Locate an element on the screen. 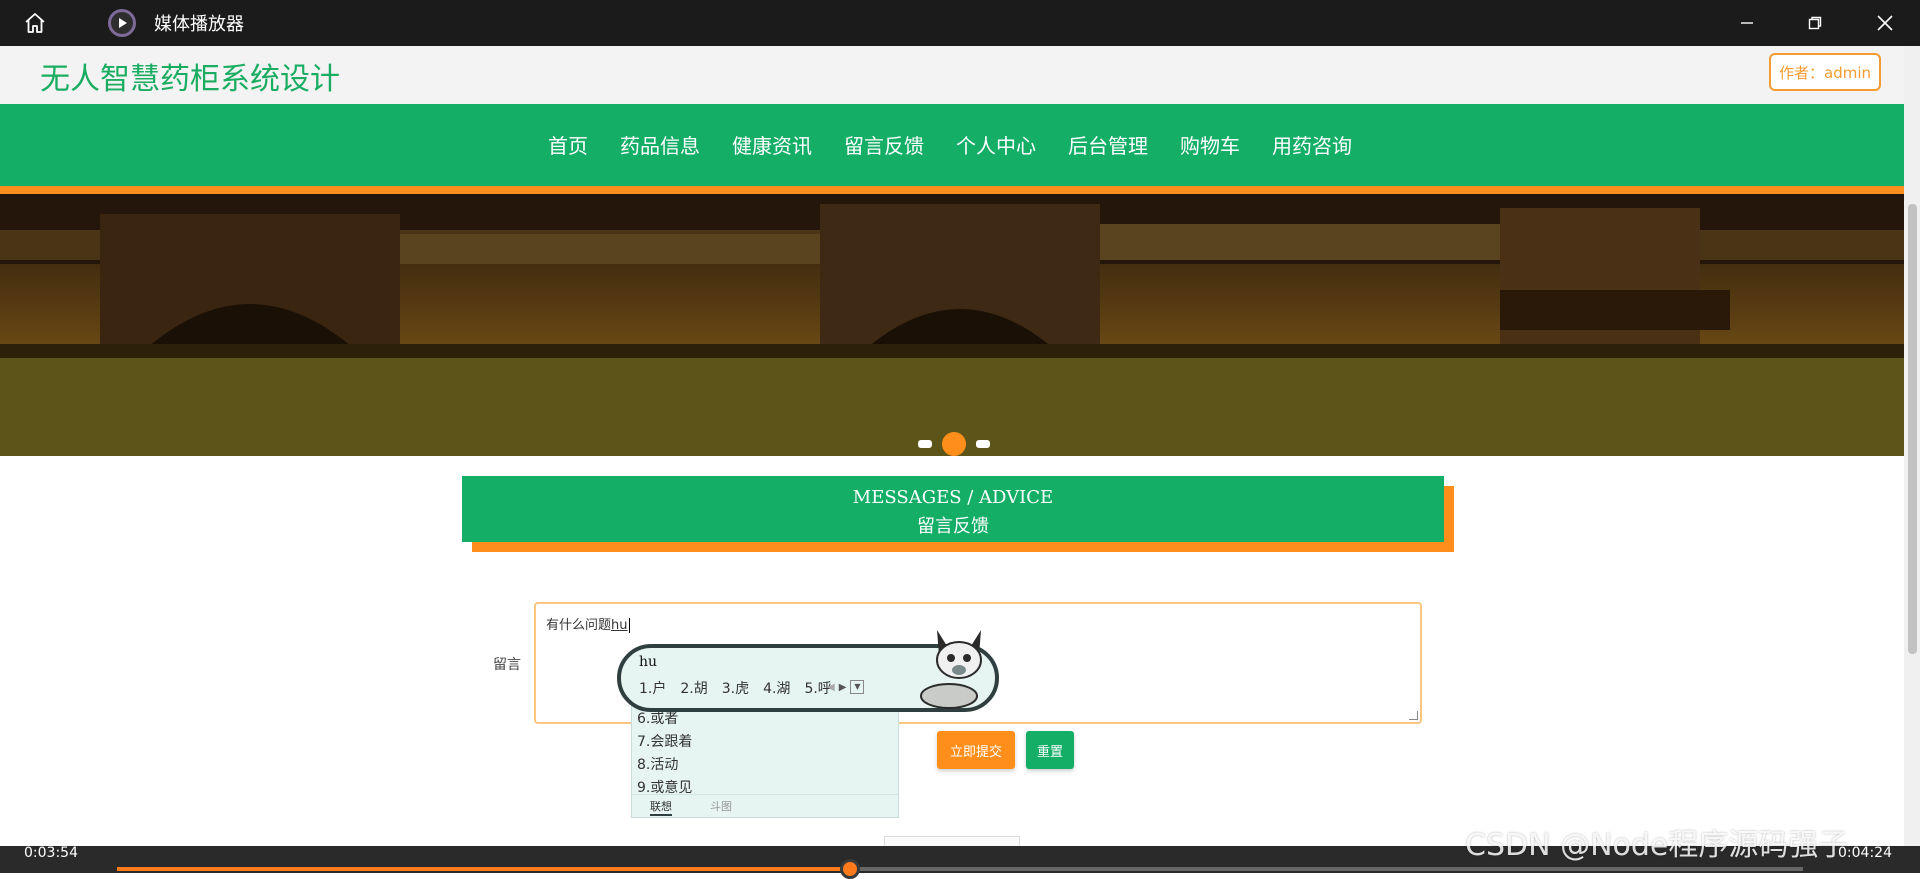  home-icon is located at coordinates (35, 23).